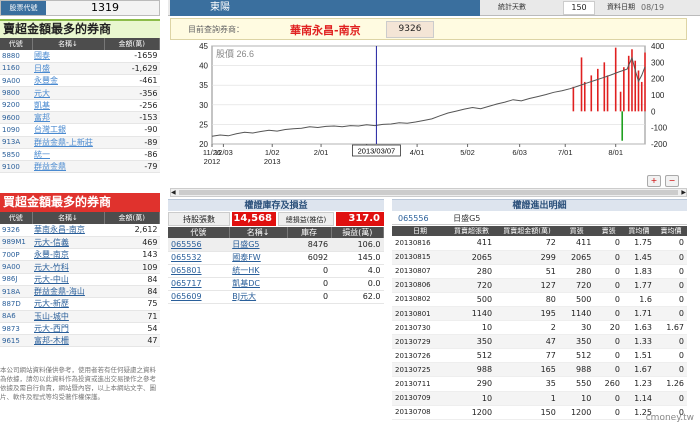  I want to click on detail-value: 1.14, so click(638, 398).